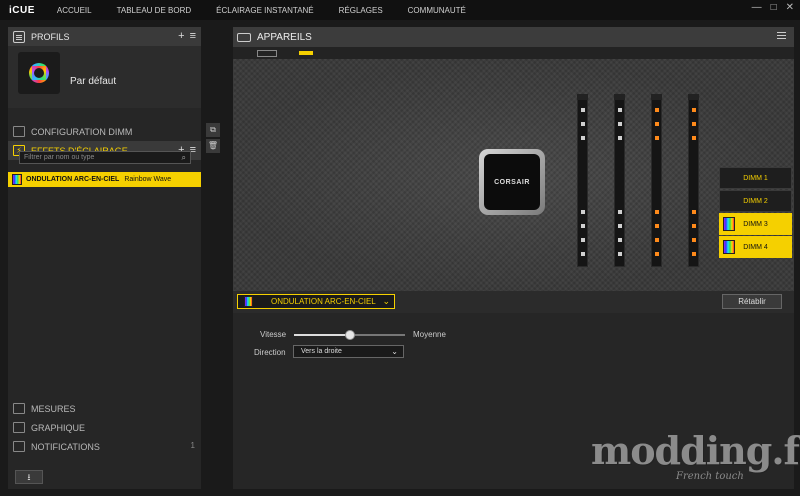  I want to click on dimm-icon, so click(19, 131).